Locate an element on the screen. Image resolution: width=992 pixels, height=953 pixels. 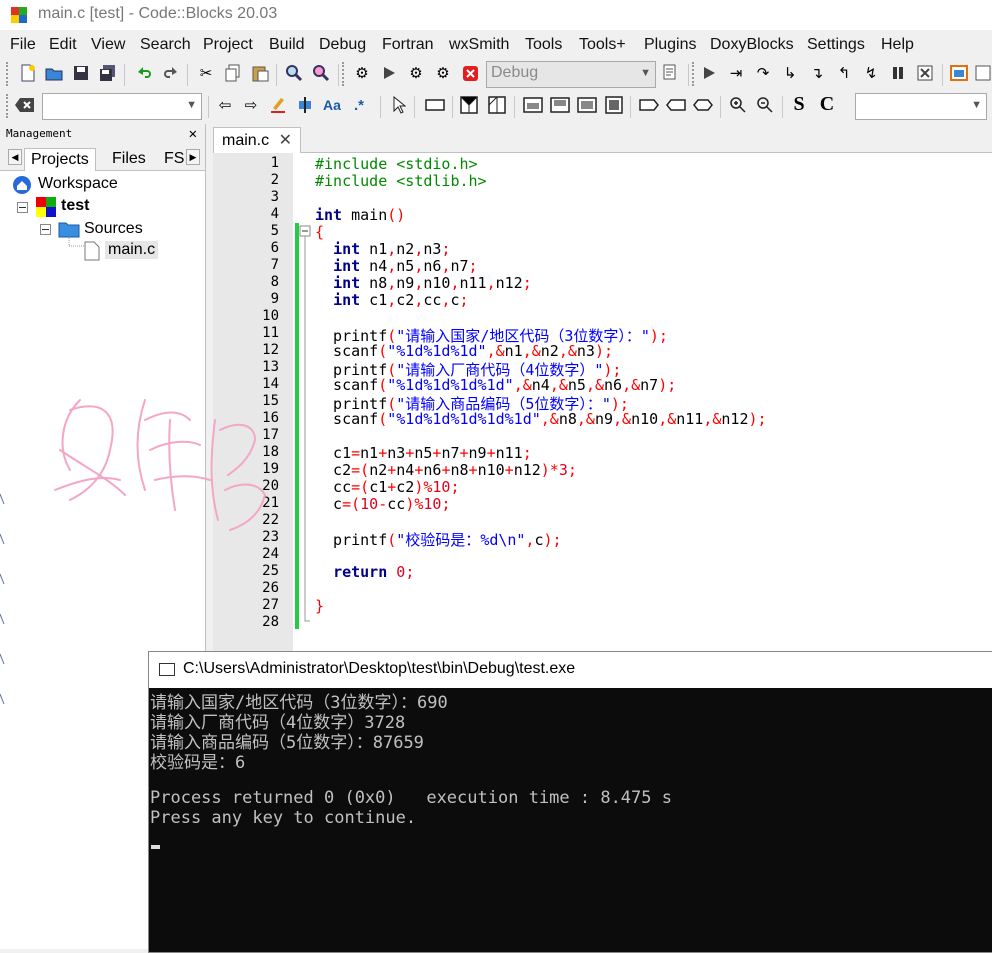
rebuild-icon: ⚙ is located at coordinates (443, 73).